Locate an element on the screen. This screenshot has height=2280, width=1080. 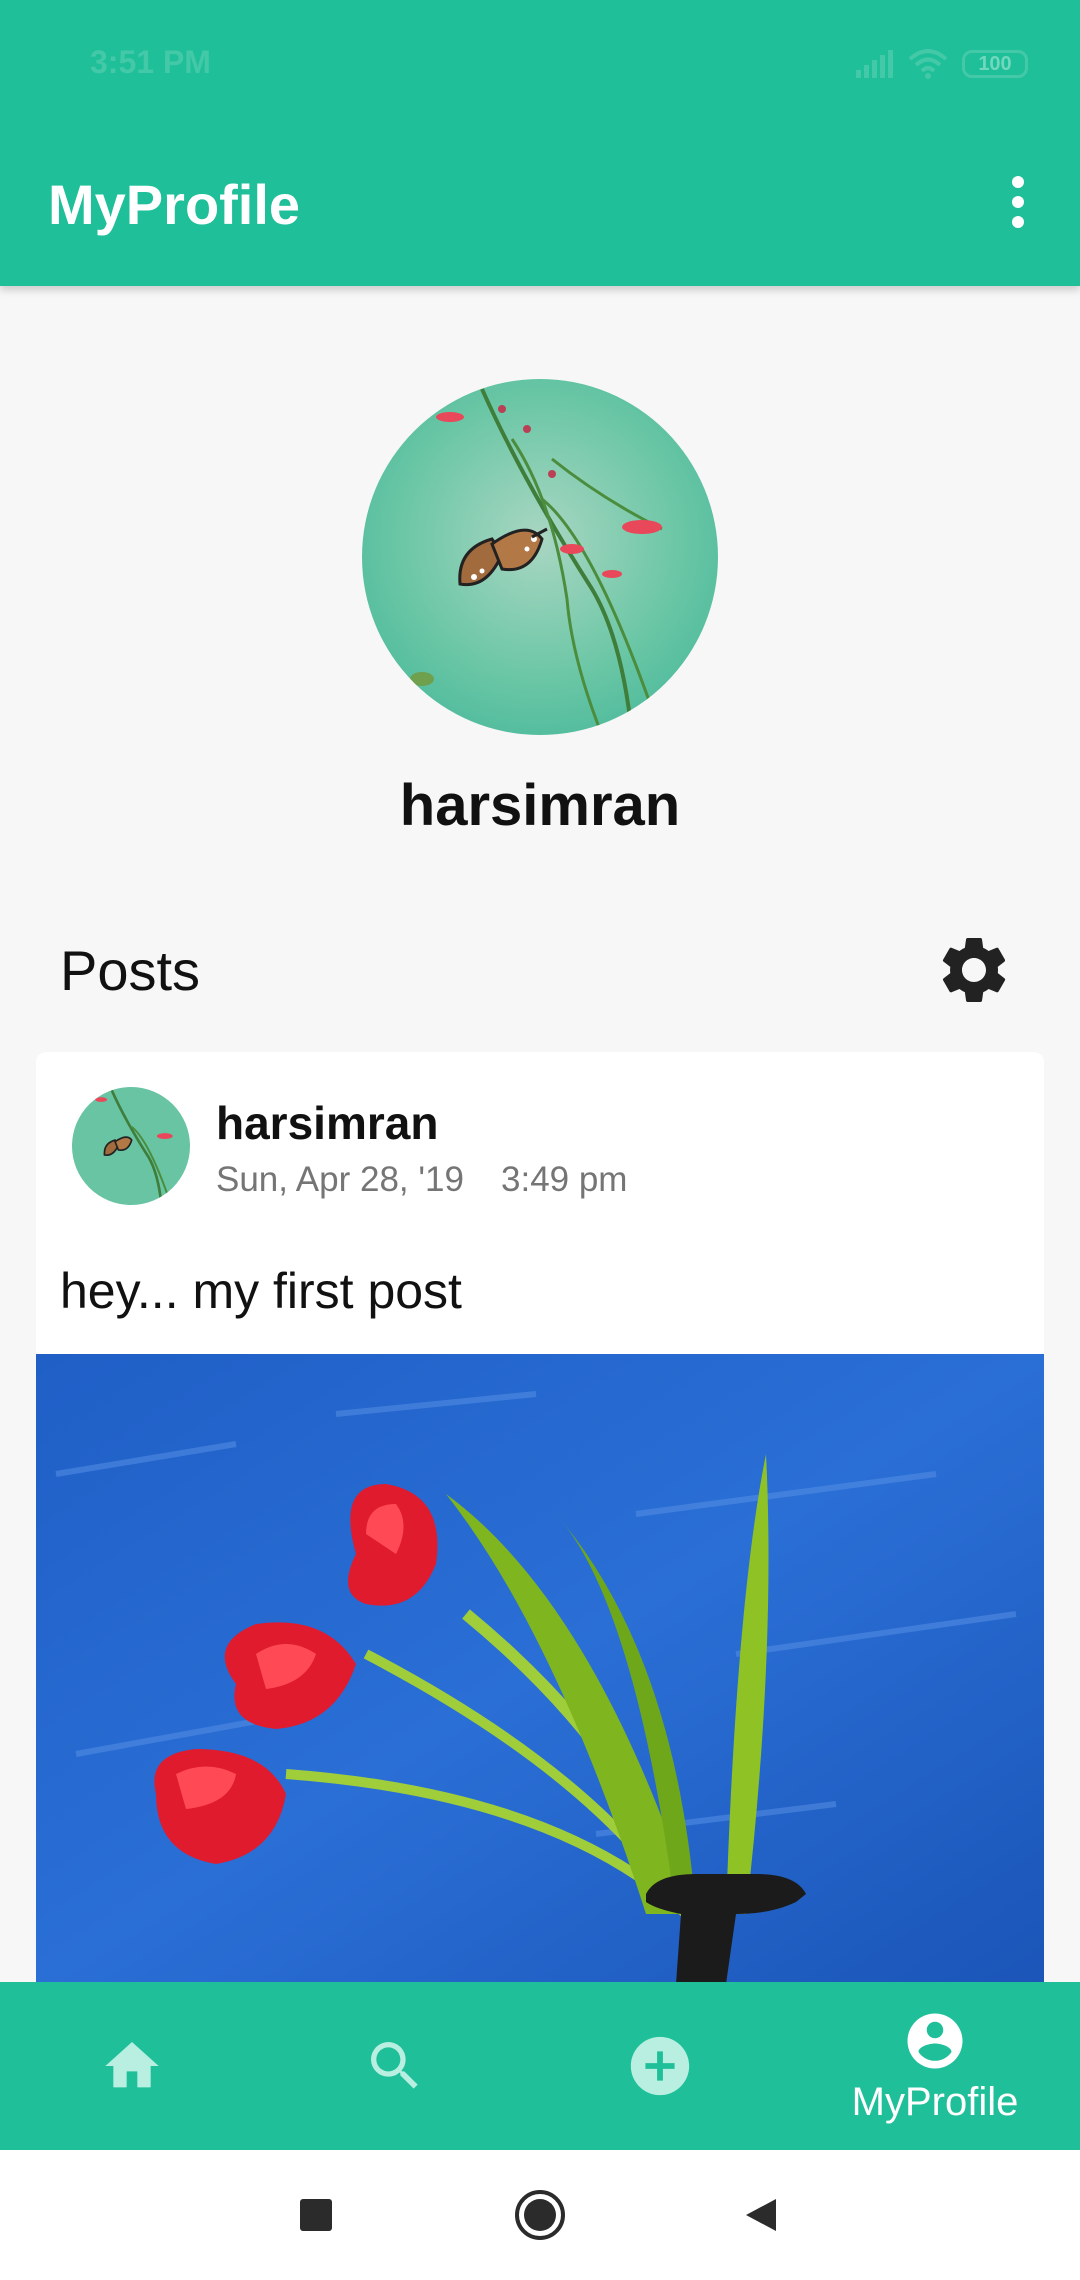
nav-search-button is located at coordinates (395, 2066).